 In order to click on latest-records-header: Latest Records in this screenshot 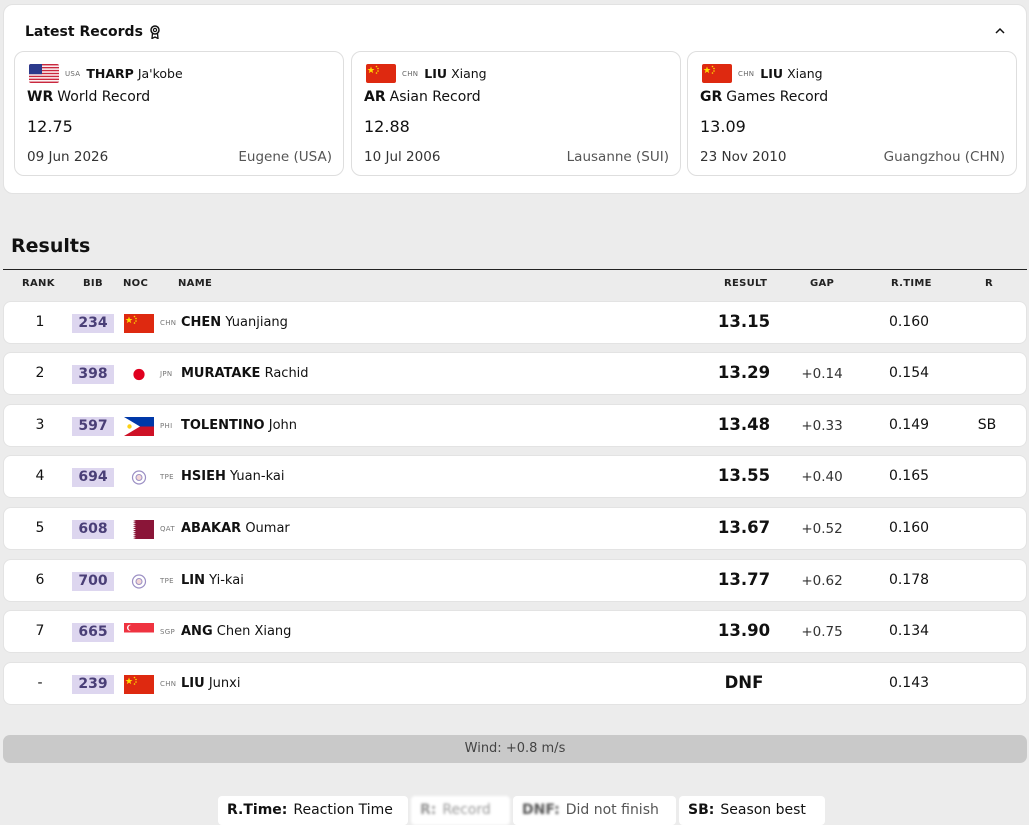, I will do `click(93, 32)`.